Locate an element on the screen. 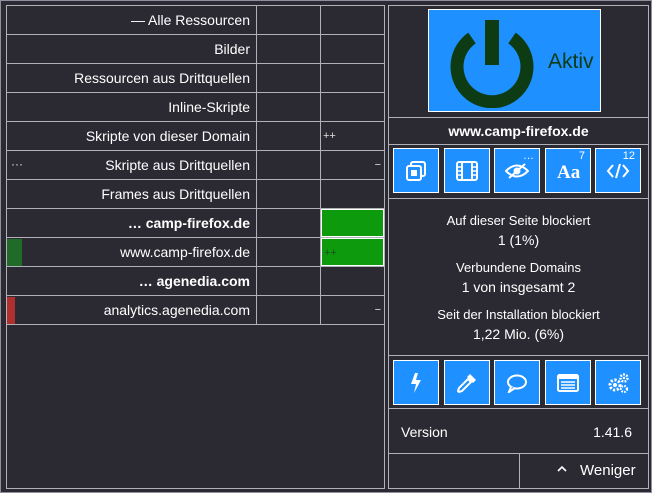 The image size is (652, 493). matrix-row: ··· Skripte aus Drittquellen − is located at coordinates (195, 165).